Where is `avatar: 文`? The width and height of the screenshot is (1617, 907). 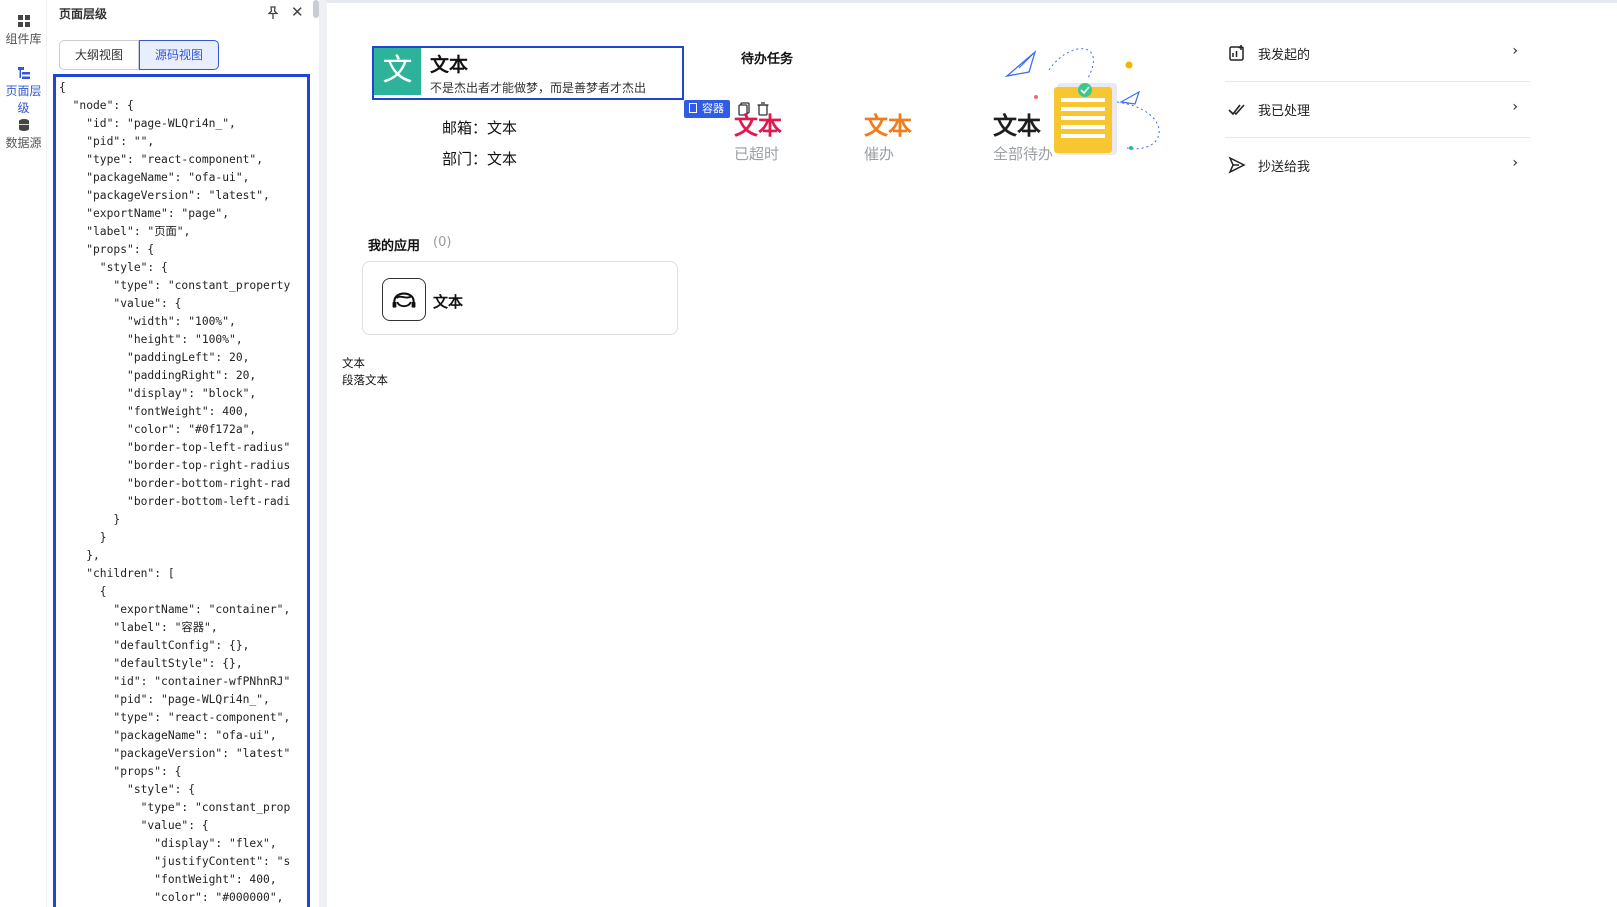
avatar: 文 is located at coordinates (397, 71).